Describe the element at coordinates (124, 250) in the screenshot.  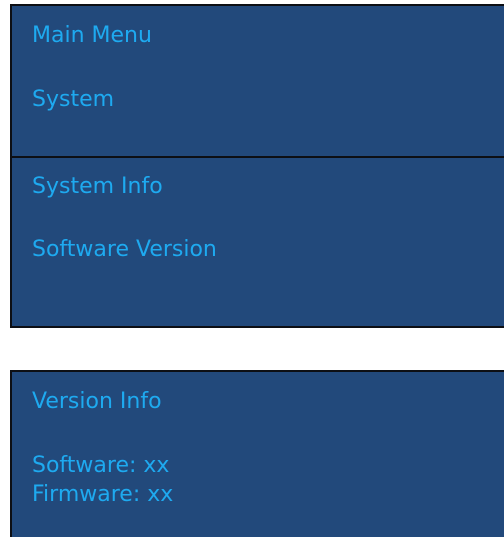
I see `menu-item-software-version: Software Version` at that location.